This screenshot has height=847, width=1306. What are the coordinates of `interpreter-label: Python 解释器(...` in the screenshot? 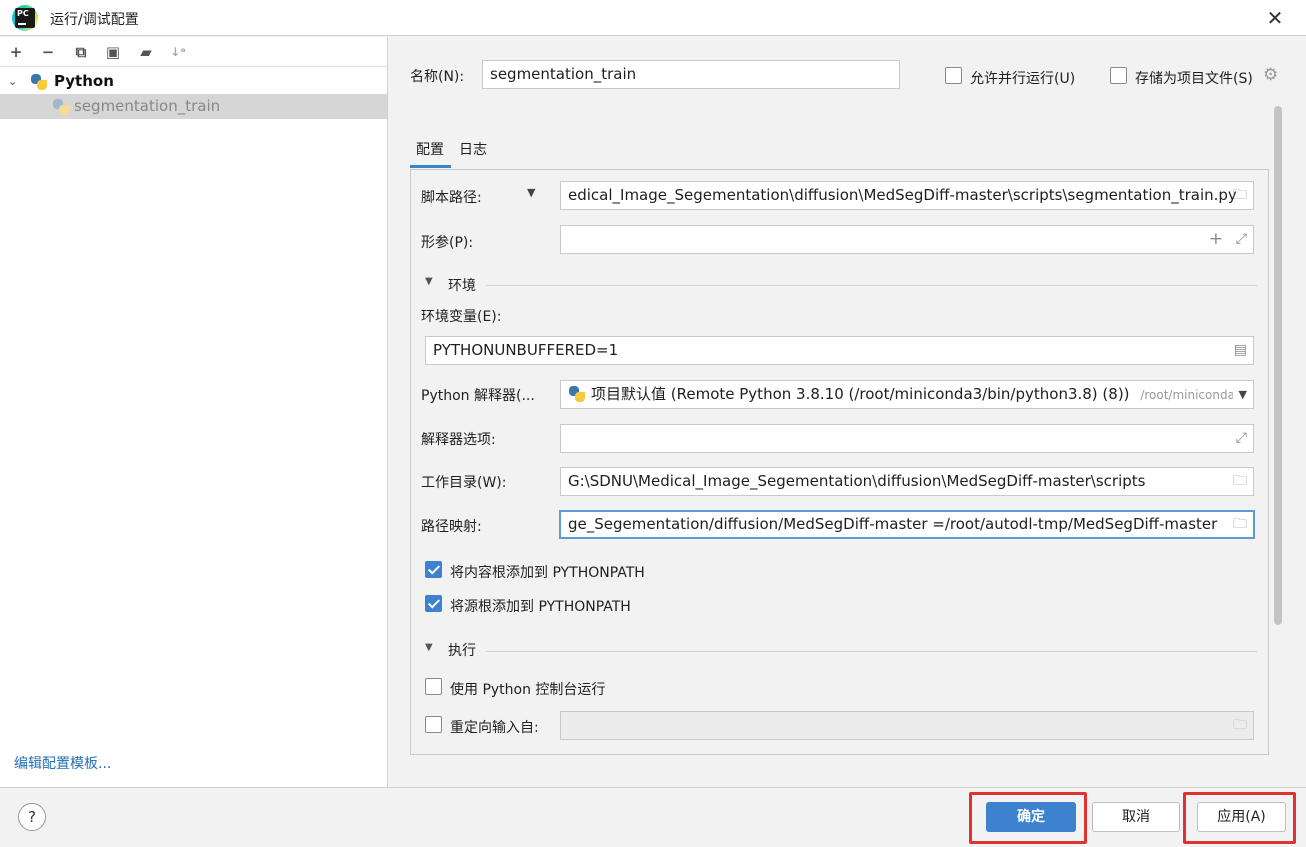 It's located at (478, 396).